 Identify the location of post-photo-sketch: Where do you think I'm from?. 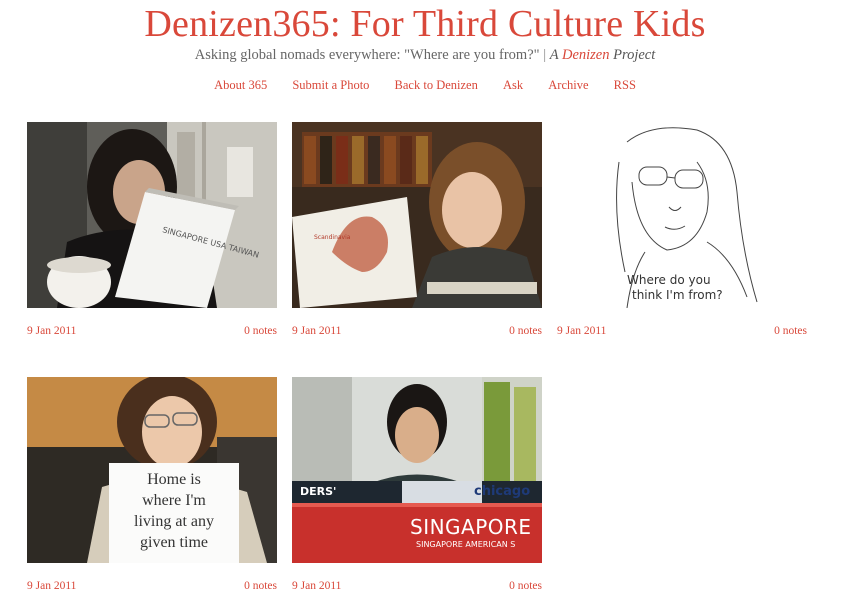
(682, 215).